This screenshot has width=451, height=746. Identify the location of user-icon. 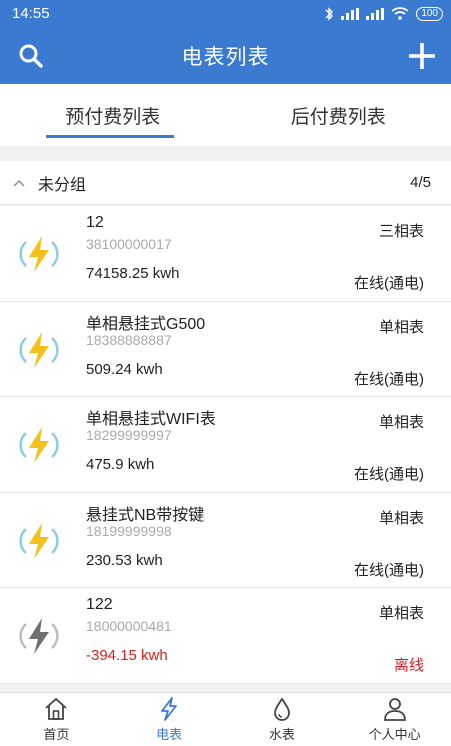
(394, 709).